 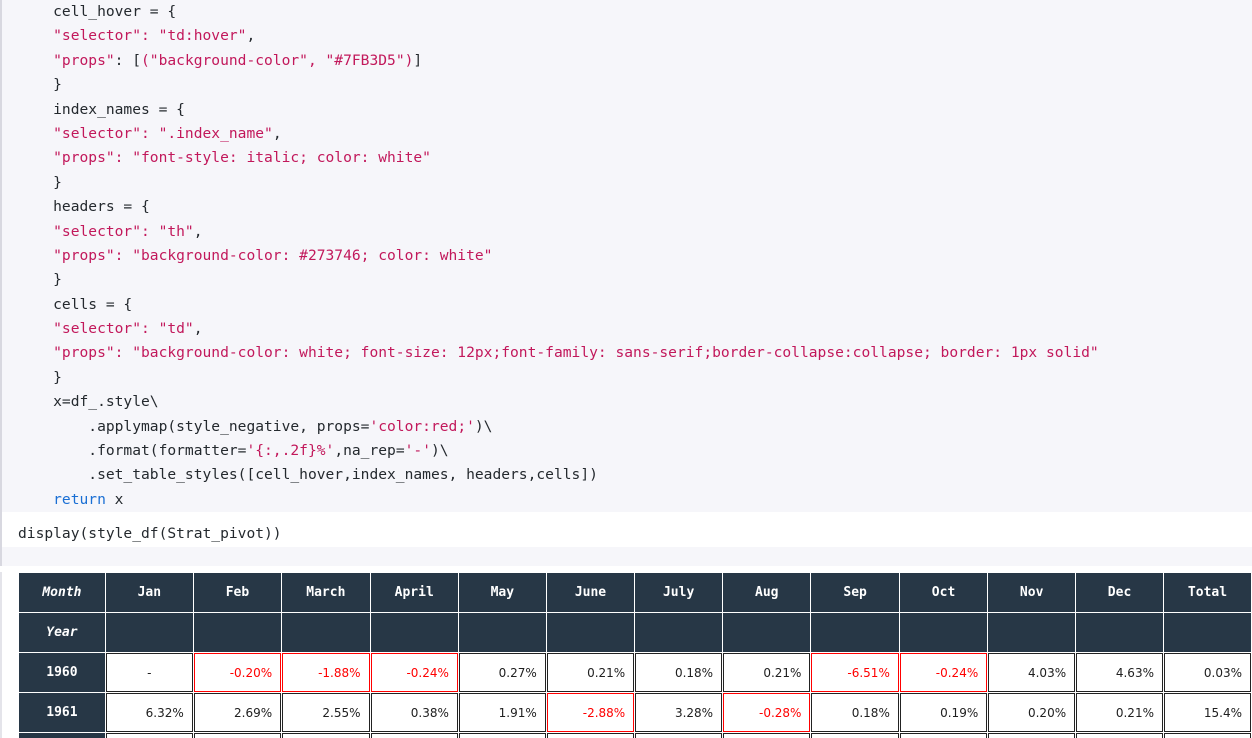 I want to click on code-token: headers = {, so click(x=84, y=207).